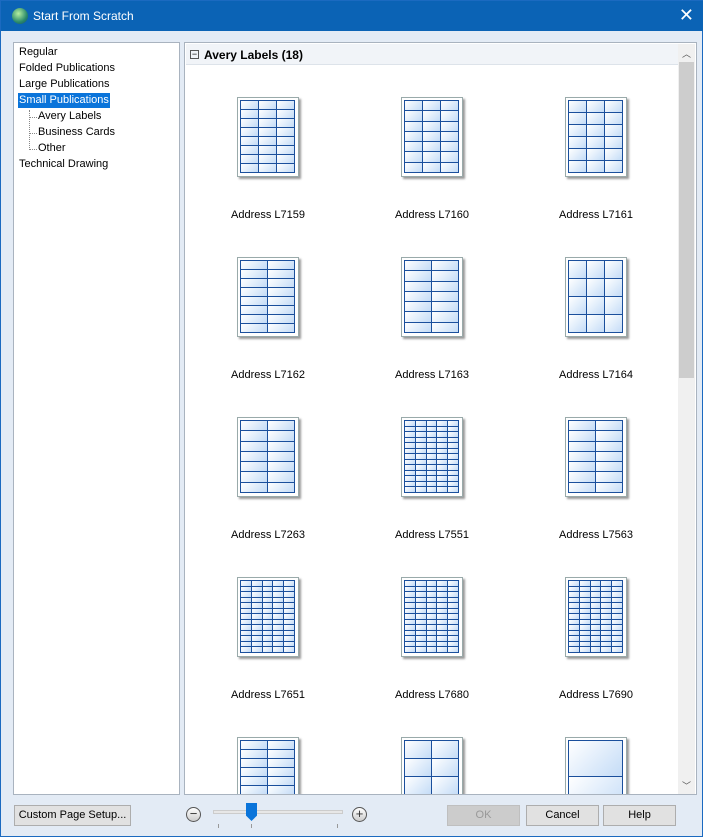 The width and height of the screenshot is (703, 837). What do you see at coordinates (64, 100) in the screenshot?
I see `tree-item: Small Publications` at bounding box center [64, 100].